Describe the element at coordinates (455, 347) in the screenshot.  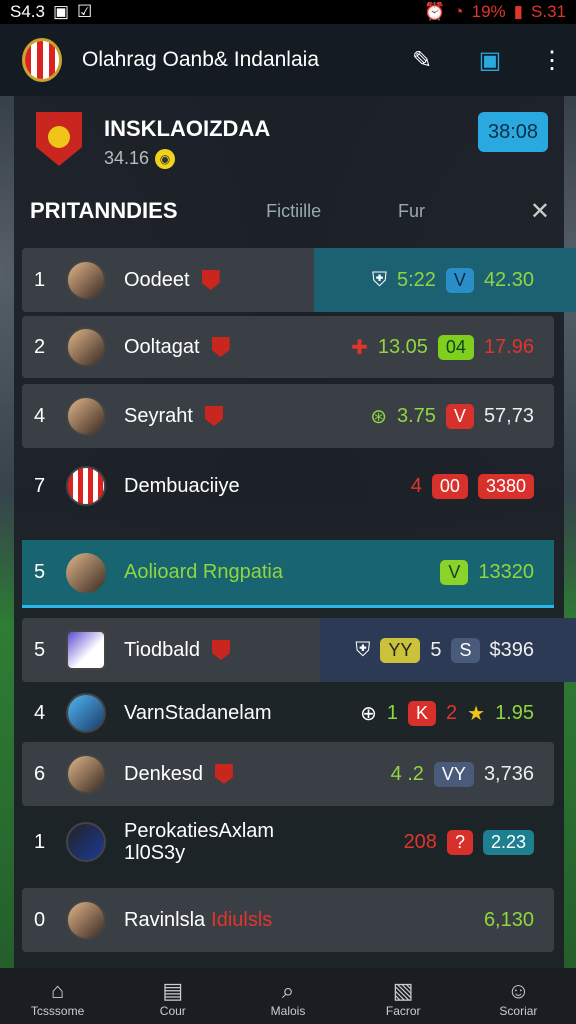
I see `tag: 04` at that location.